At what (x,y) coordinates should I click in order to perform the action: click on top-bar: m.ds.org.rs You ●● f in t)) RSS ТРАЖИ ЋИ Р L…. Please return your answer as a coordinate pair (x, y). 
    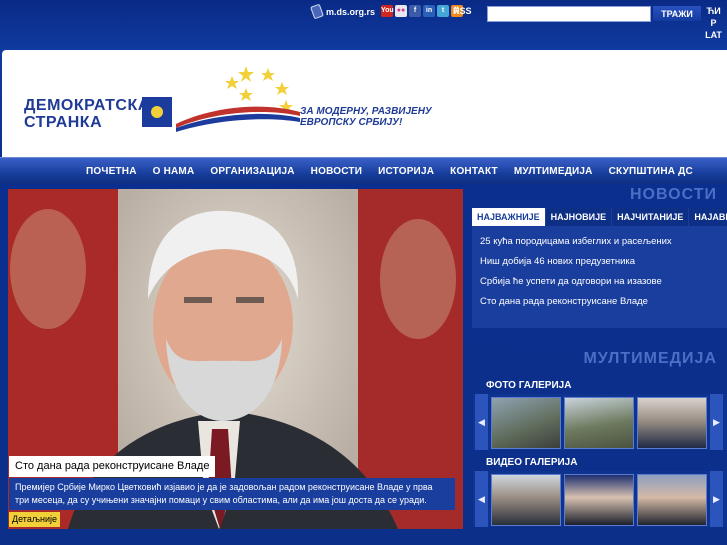
    Looking at the image, I should click on (363, 25).